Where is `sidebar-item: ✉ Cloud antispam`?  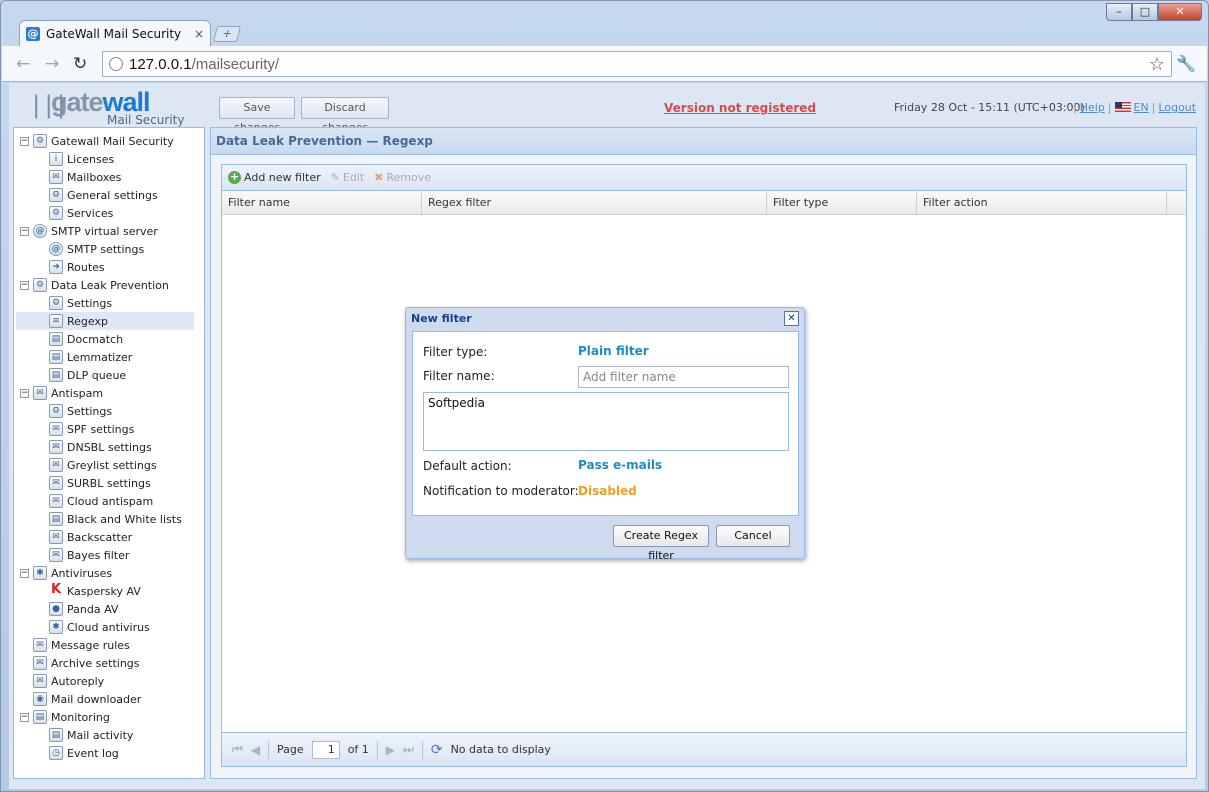
sidebar-item: ✉ Cloud antispam is located at coordinates (94, 501).